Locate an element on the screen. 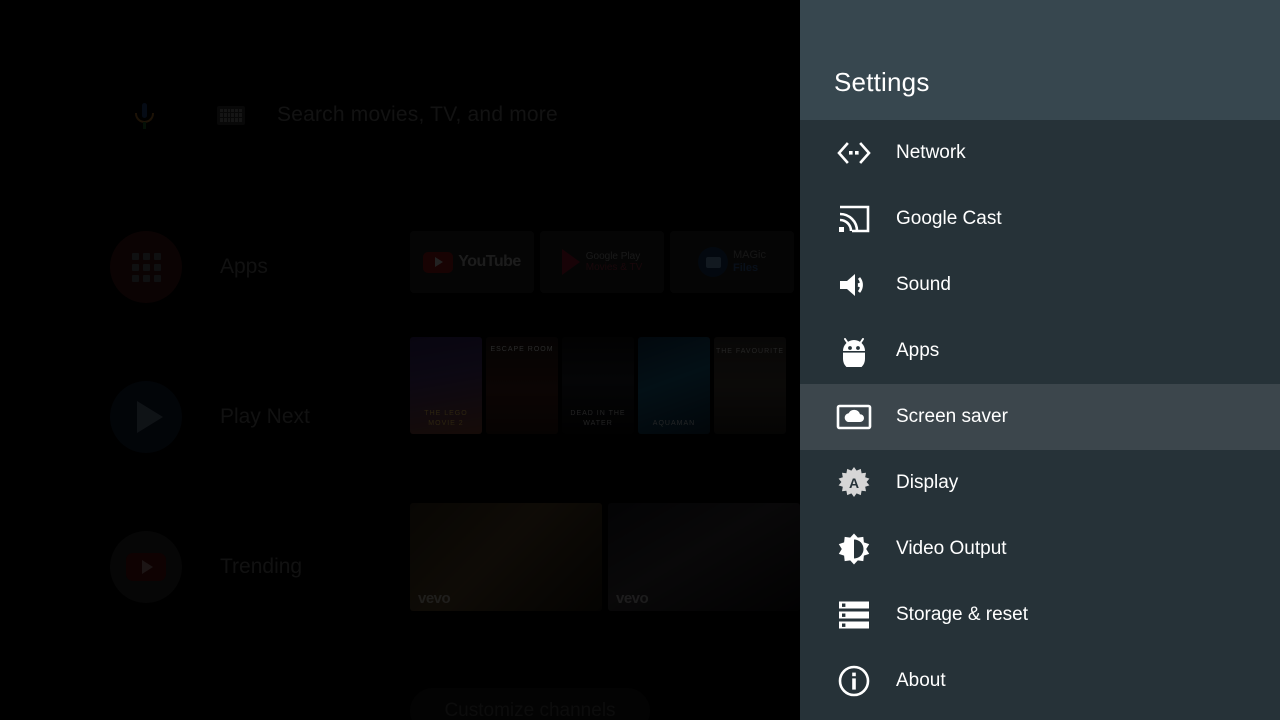  display-auto-brightness-icon: A is located at coordinates (854, 483).